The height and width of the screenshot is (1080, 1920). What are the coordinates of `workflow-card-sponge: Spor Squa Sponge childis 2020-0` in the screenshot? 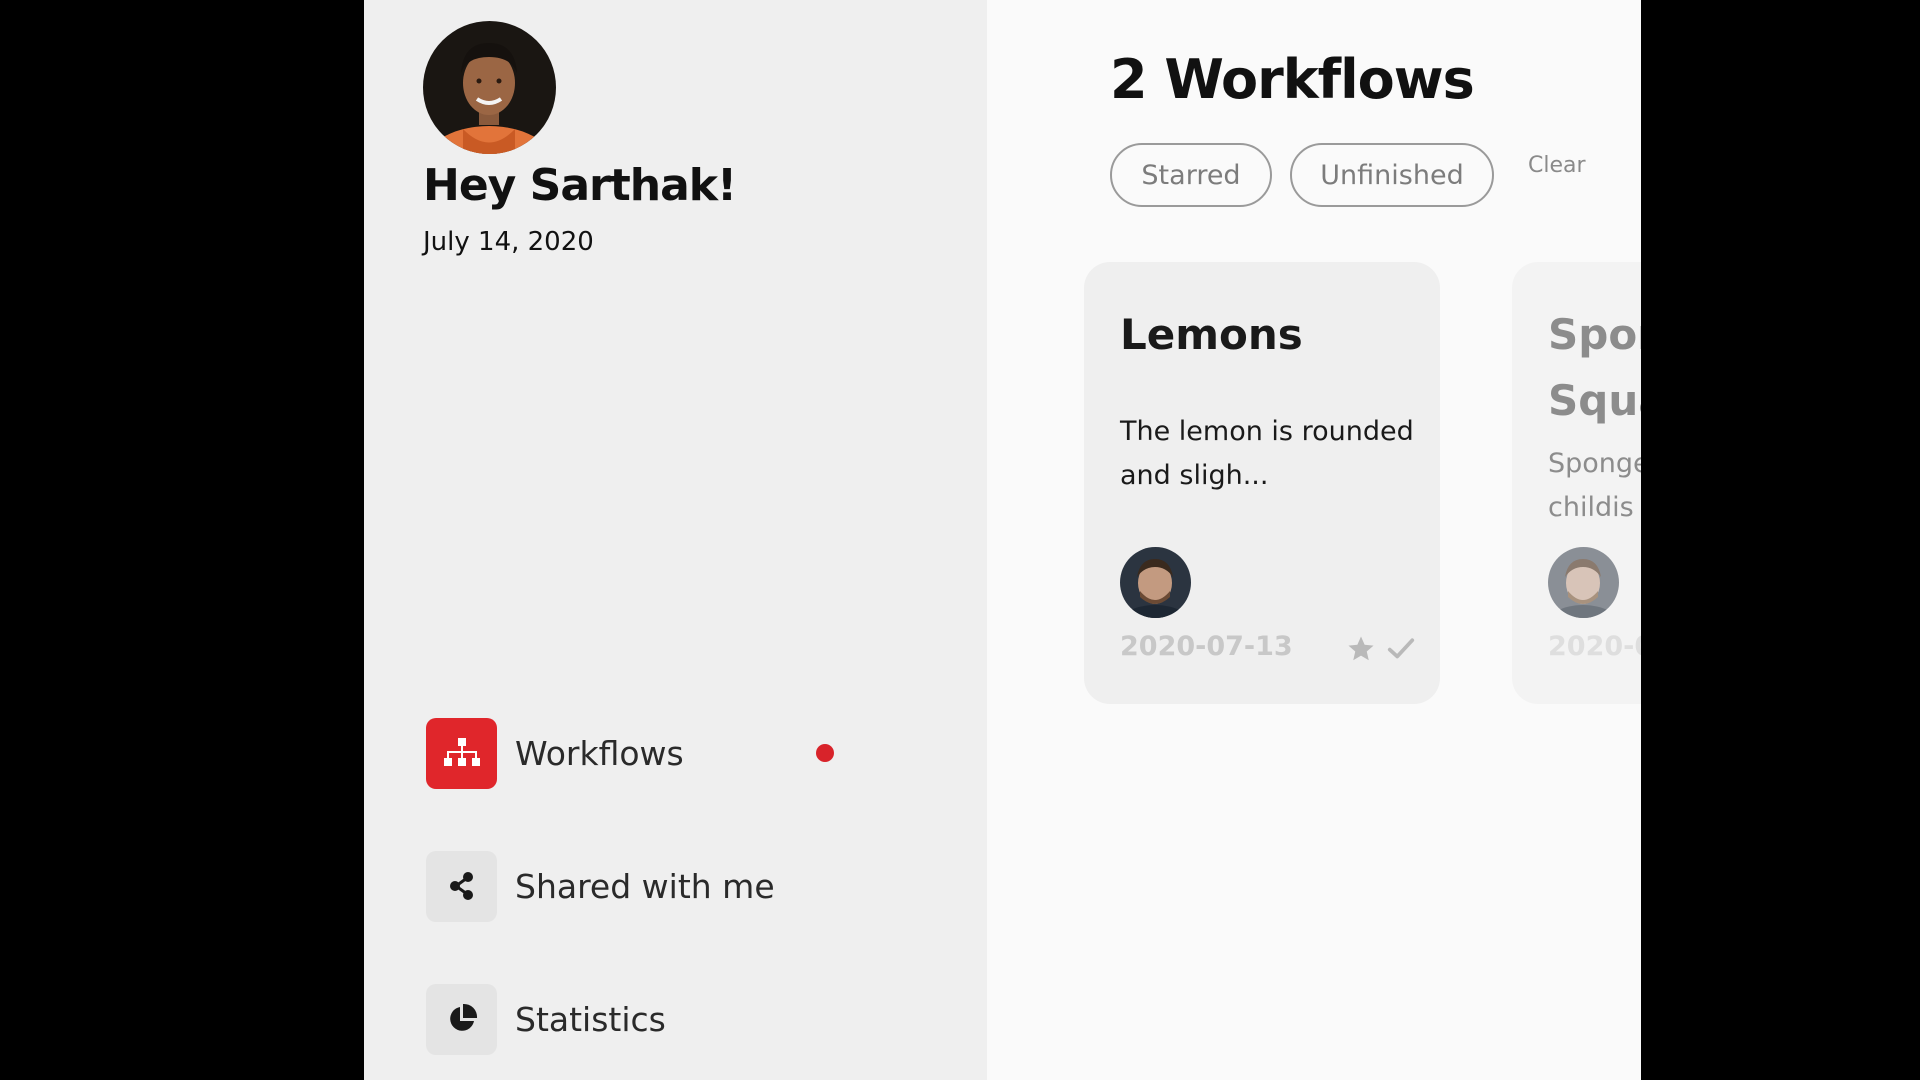 It's located at (1576, 483).